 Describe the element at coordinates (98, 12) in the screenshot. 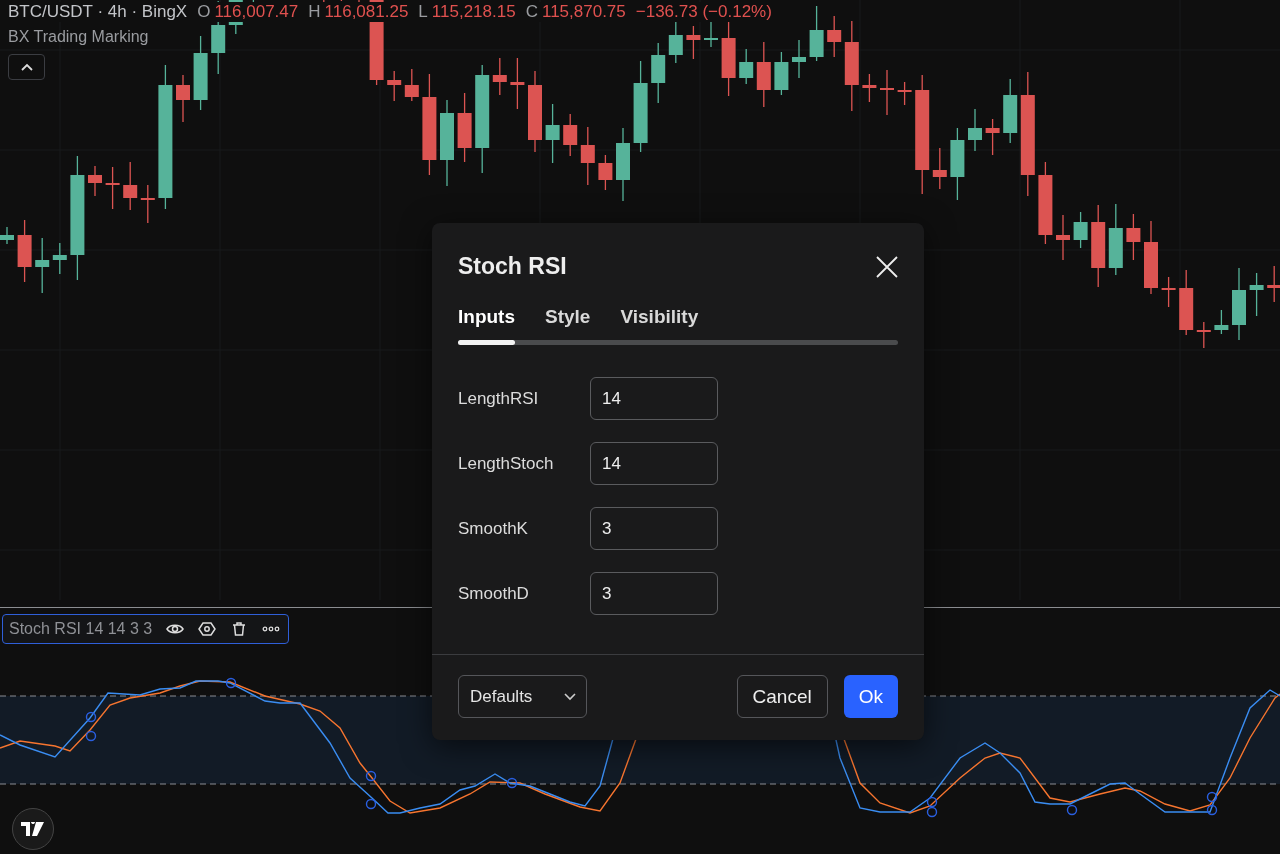

I see `symbol-label: BTC/USDT · 4h · BingX` at that location.